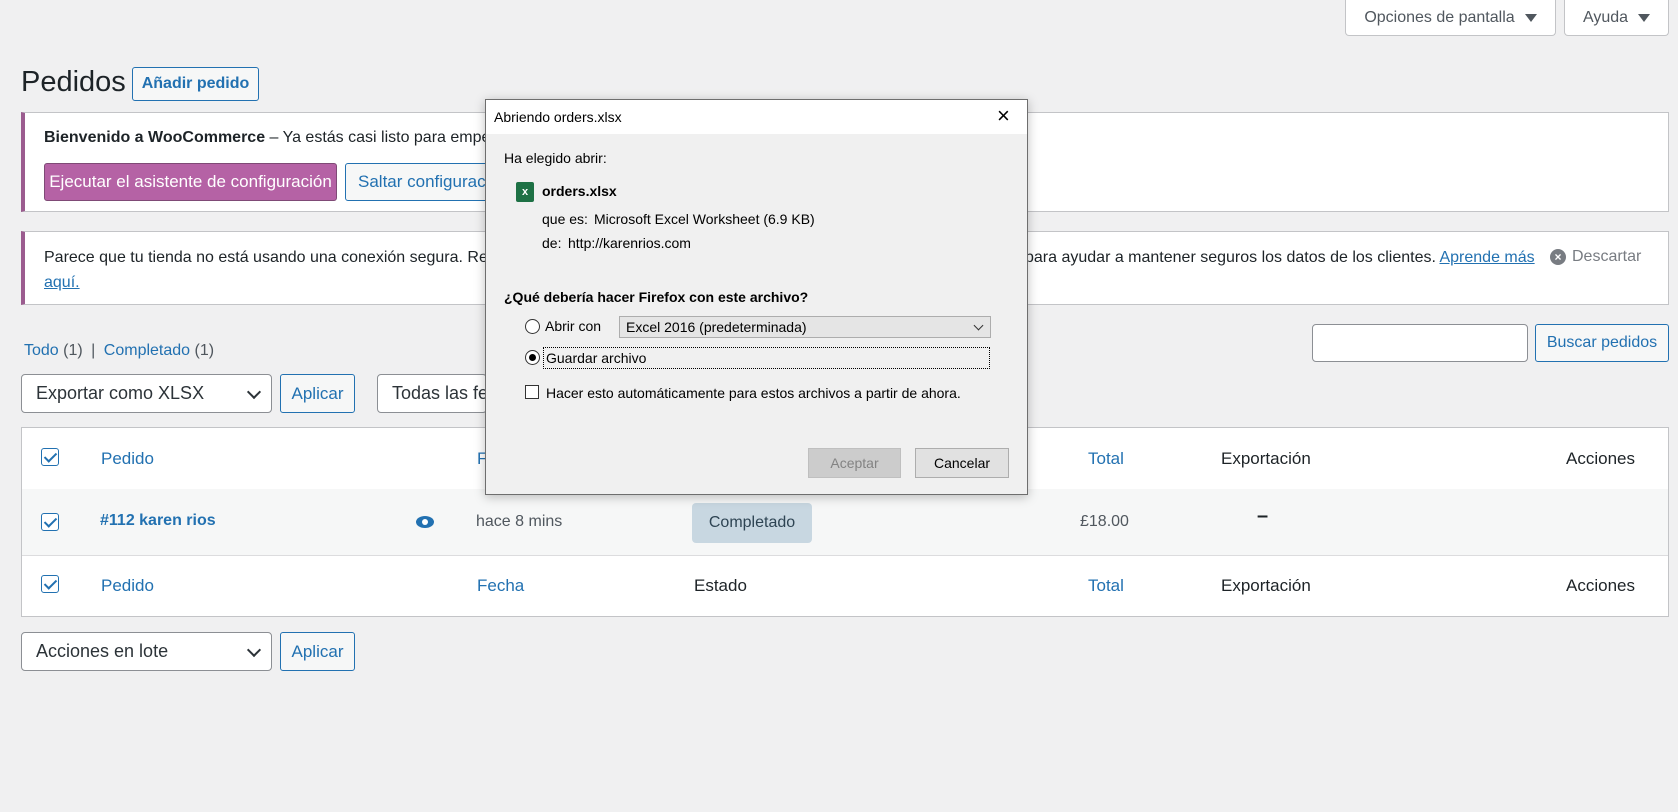 The height and width of the screenshot is (812, 1678). Describe the element at coordinates (1266, 458) in the screenshot. I see `column-export: Exportación` at that location.